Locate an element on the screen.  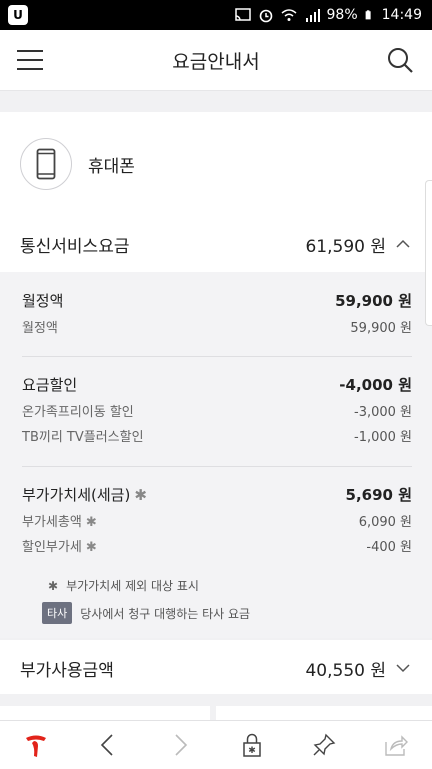
alarm-icon is located at coordinates (265, 16).